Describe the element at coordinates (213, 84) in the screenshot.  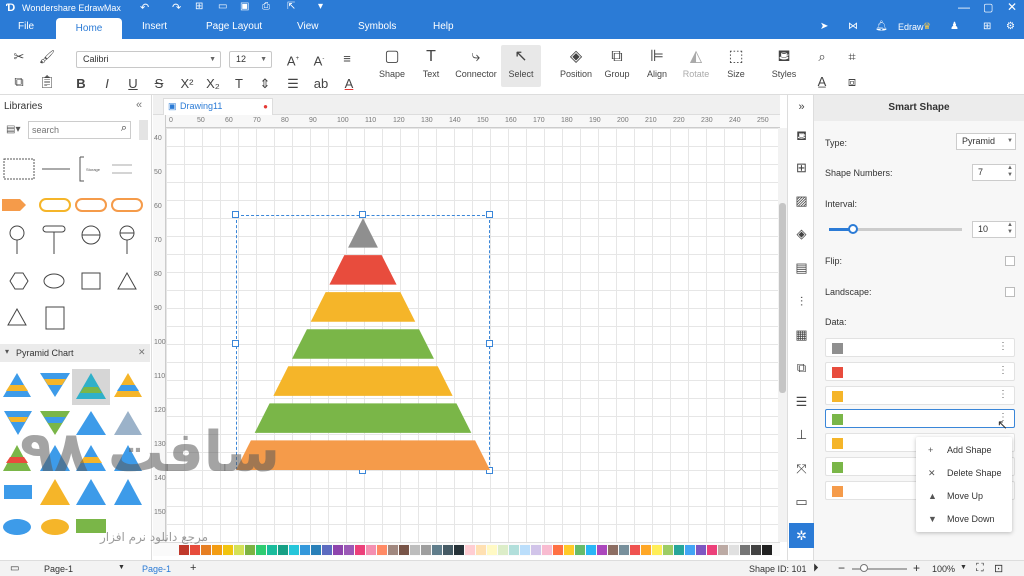
I see `subscript-icon: X₂` at that location.